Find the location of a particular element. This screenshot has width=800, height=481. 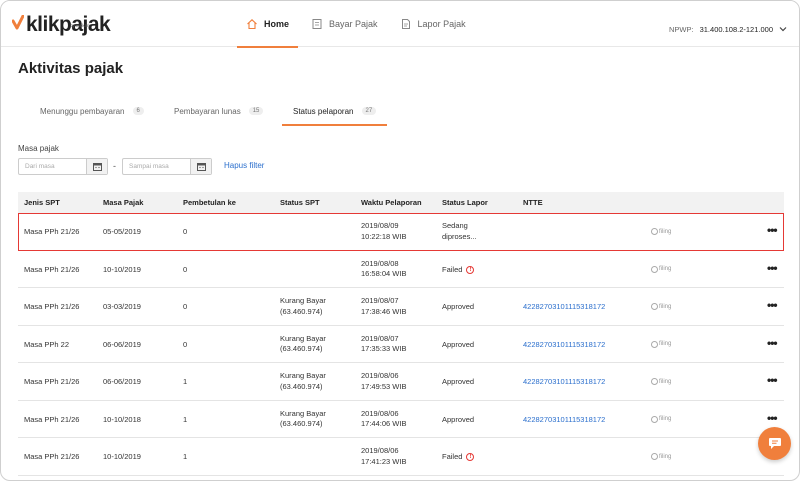

nav-label-bayar-pajak: Bayar Pajak is located at coordinates (353, 24).